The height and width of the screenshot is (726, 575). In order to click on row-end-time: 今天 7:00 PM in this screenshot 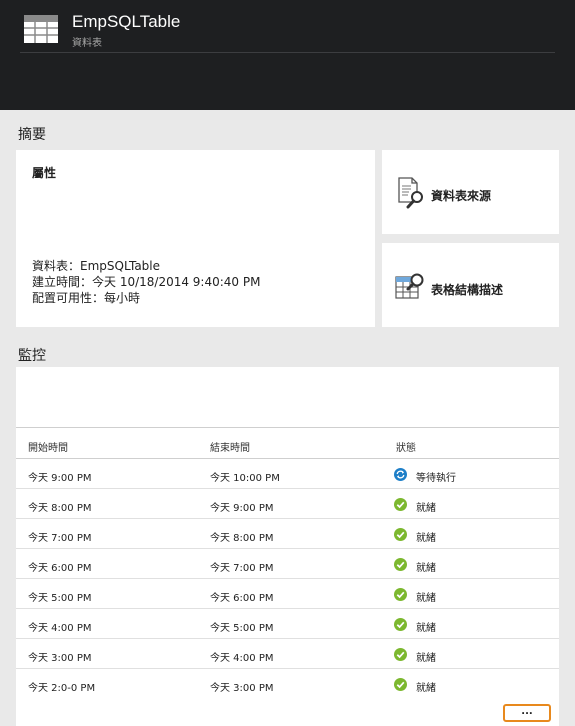, I will do `click(242, 568)`.